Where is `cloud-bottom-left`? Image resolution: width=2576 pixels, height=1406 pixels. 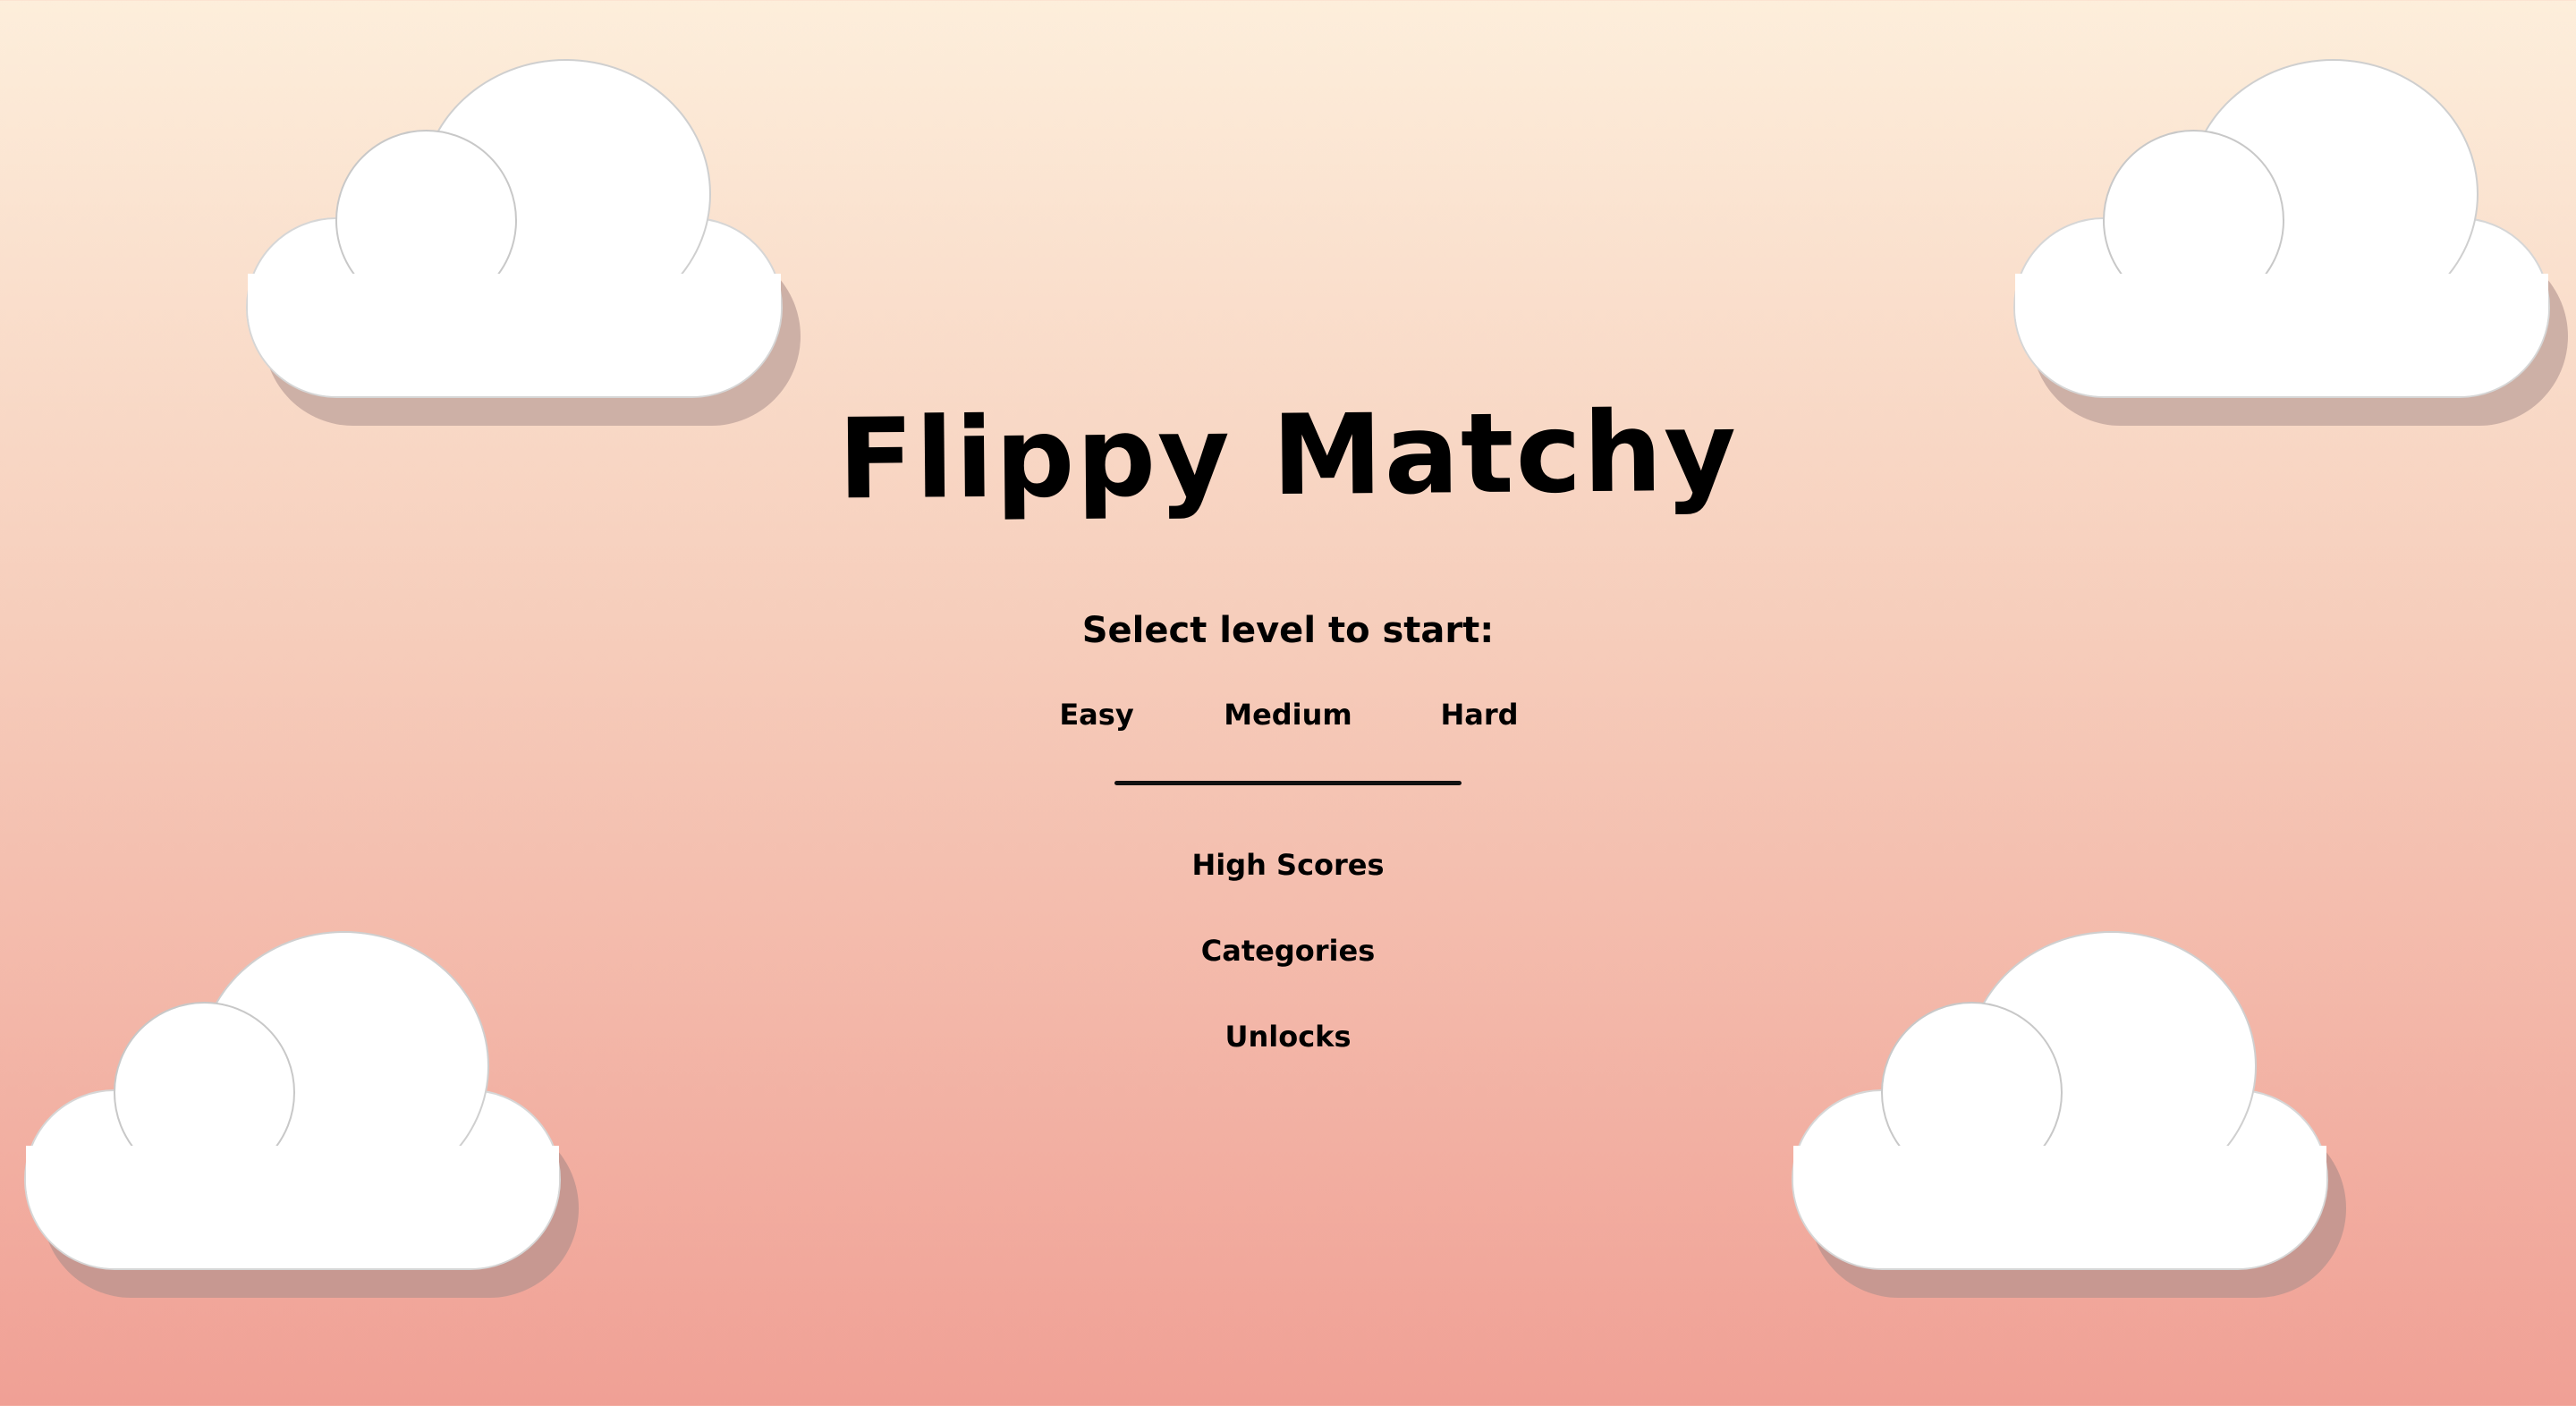
cloud-bottom-left is located at coordinates (310, 1119).